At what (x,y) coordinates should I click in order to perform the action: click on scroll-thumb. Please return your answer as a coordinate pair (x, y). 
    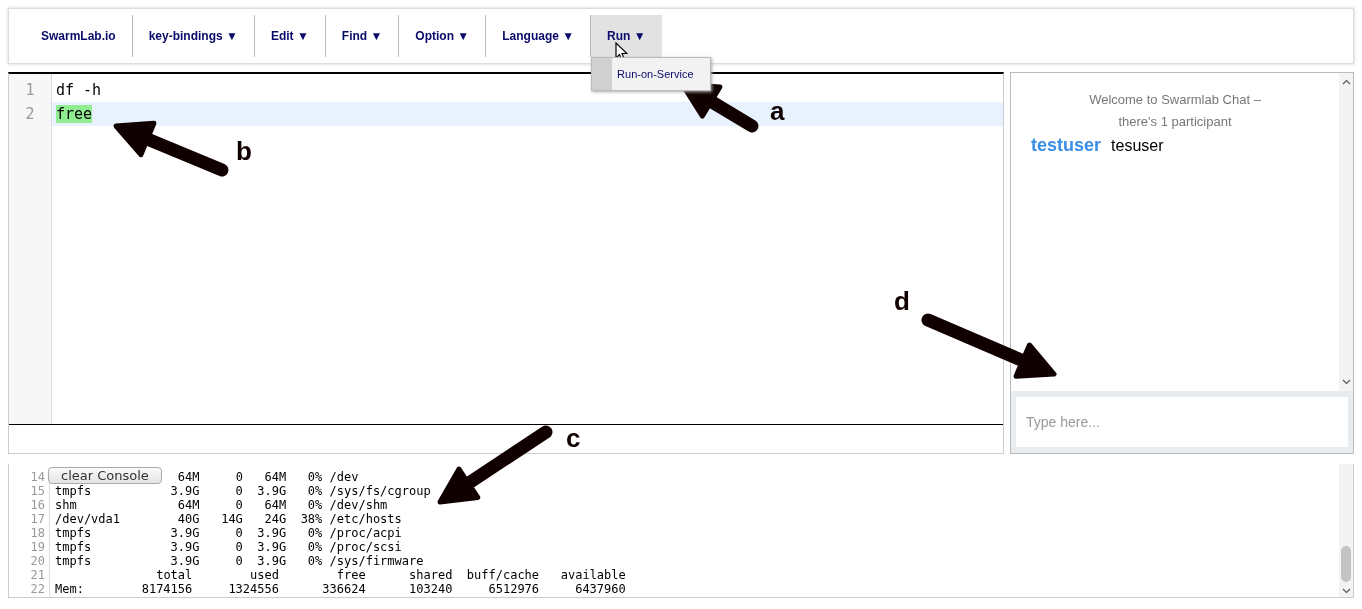
    Looking at the image, I should click on (1346, 564).